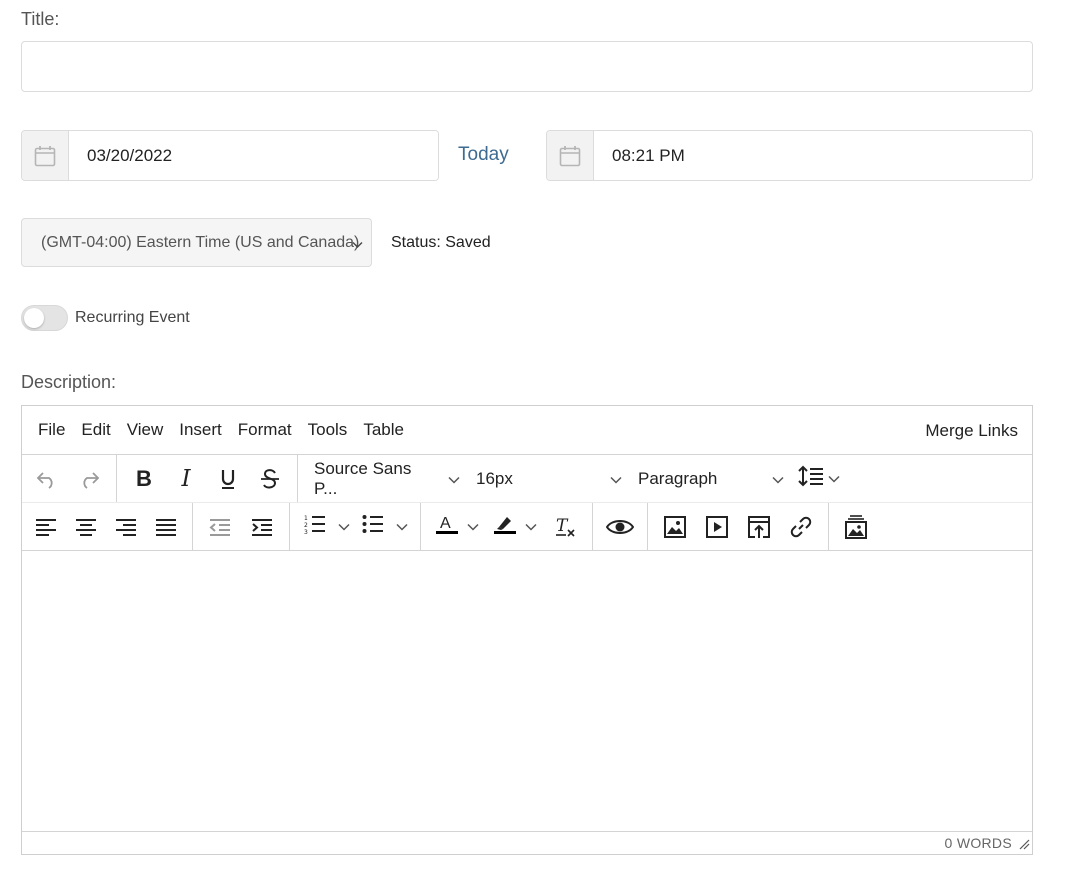 Image resolution: width=1065 pixels, height=874 pixels. What do you see at coordinates (675, 527) in the screenshot?
I see `image-icon` at bounding box center [675, 527].